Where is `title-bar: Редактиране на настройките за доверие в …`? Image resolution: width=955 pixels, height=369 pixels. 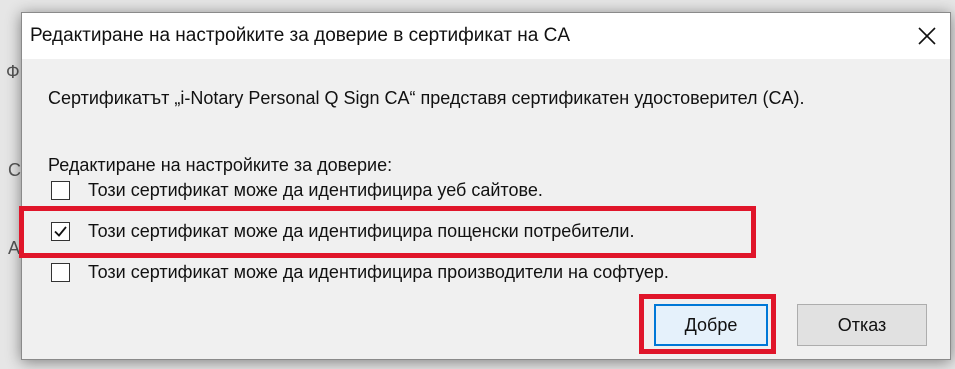
title-bar: Редактиране на настройките за доверие в … is located at coordinates (486, 36).